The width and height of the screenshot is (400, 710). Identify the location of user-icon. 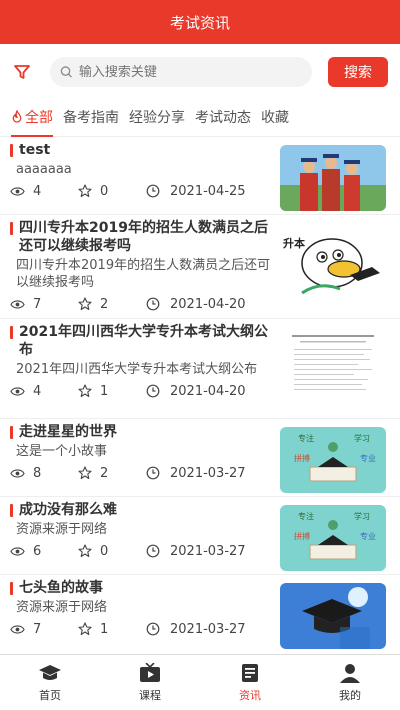
(350, 673).